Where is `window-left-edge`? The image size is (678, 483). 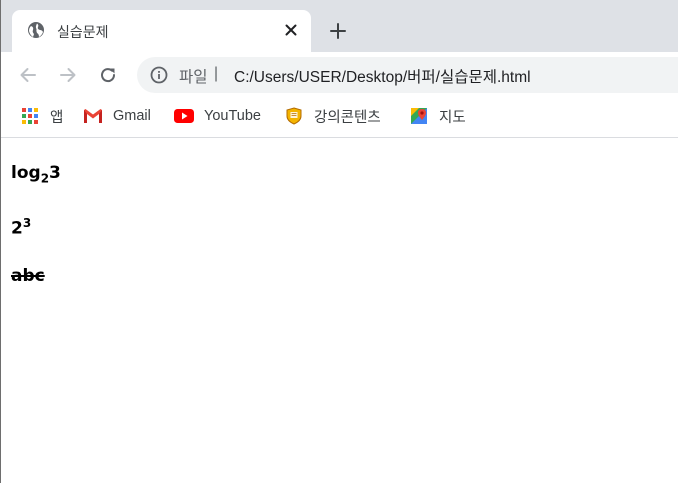
window-left-edge is located at coordinates (0, 241).